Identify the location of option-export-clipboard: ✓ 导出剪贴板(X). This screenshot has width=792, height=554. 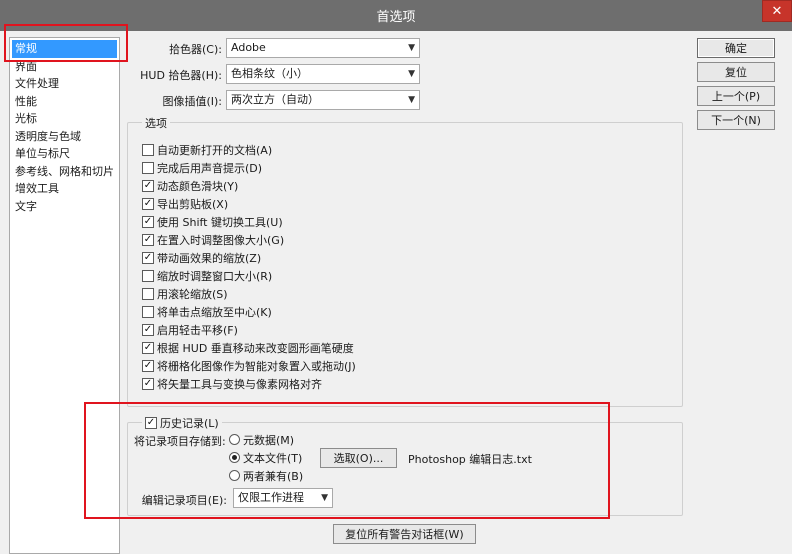
(185, 203).